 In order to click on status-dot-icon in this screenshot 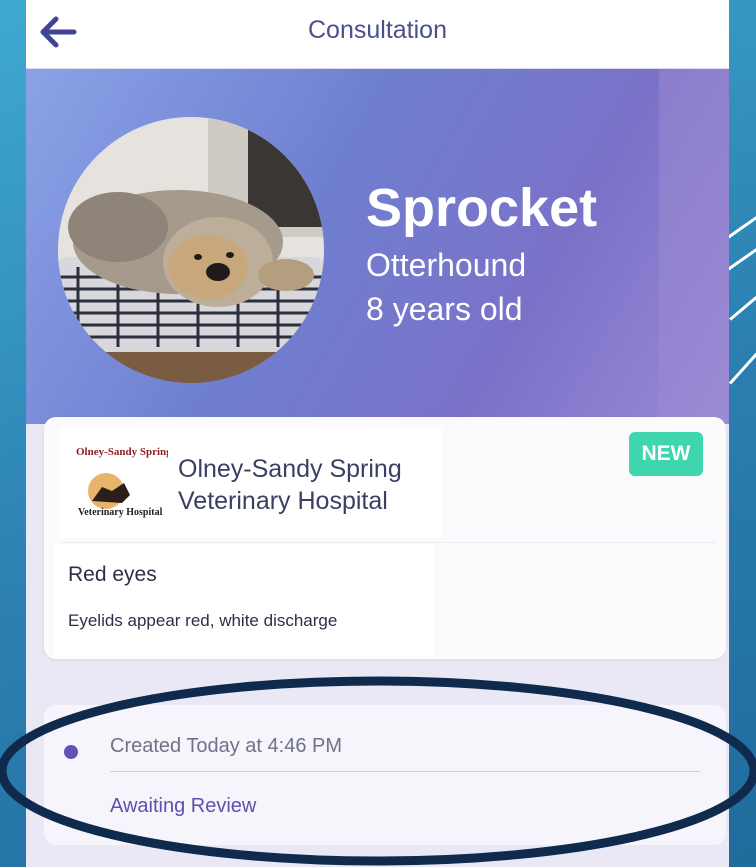, I will do `click(71, 752)`.